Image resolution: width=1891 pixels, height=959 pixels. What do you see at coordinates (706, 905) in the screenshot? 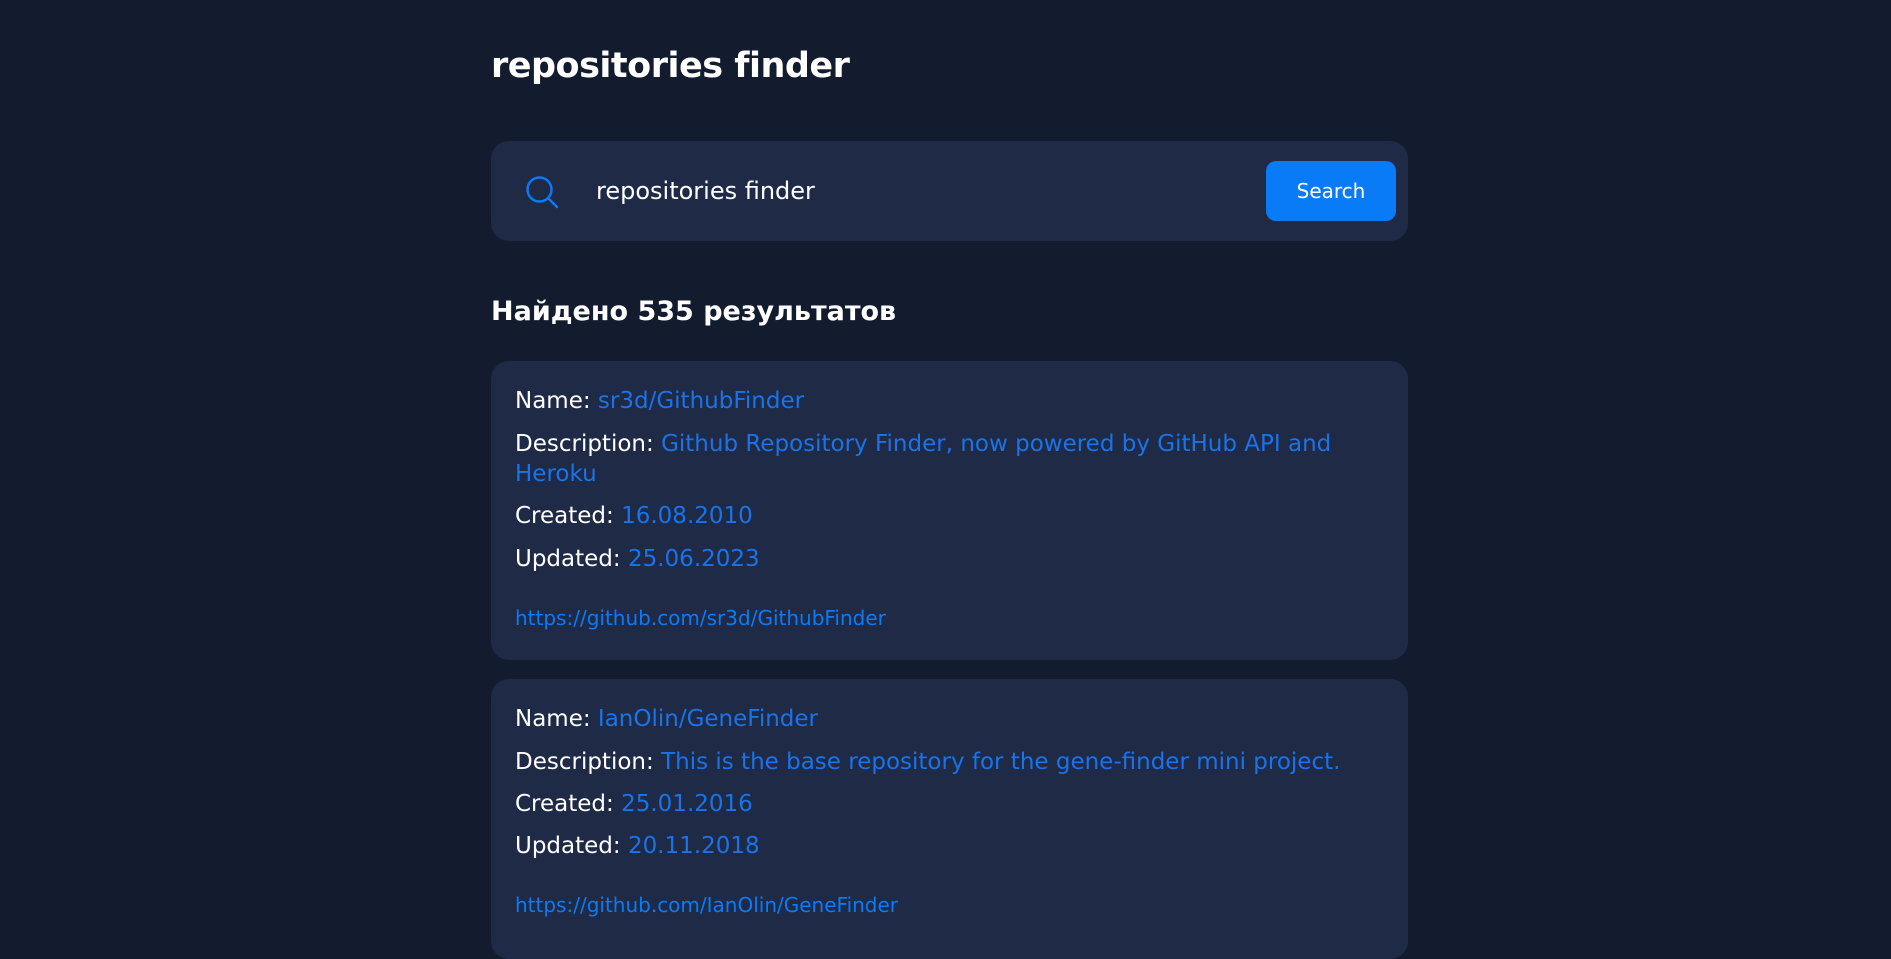
I see `repo-link: https://github.com/IanOlin/GeneFinder` at bounding box center [706, 905].